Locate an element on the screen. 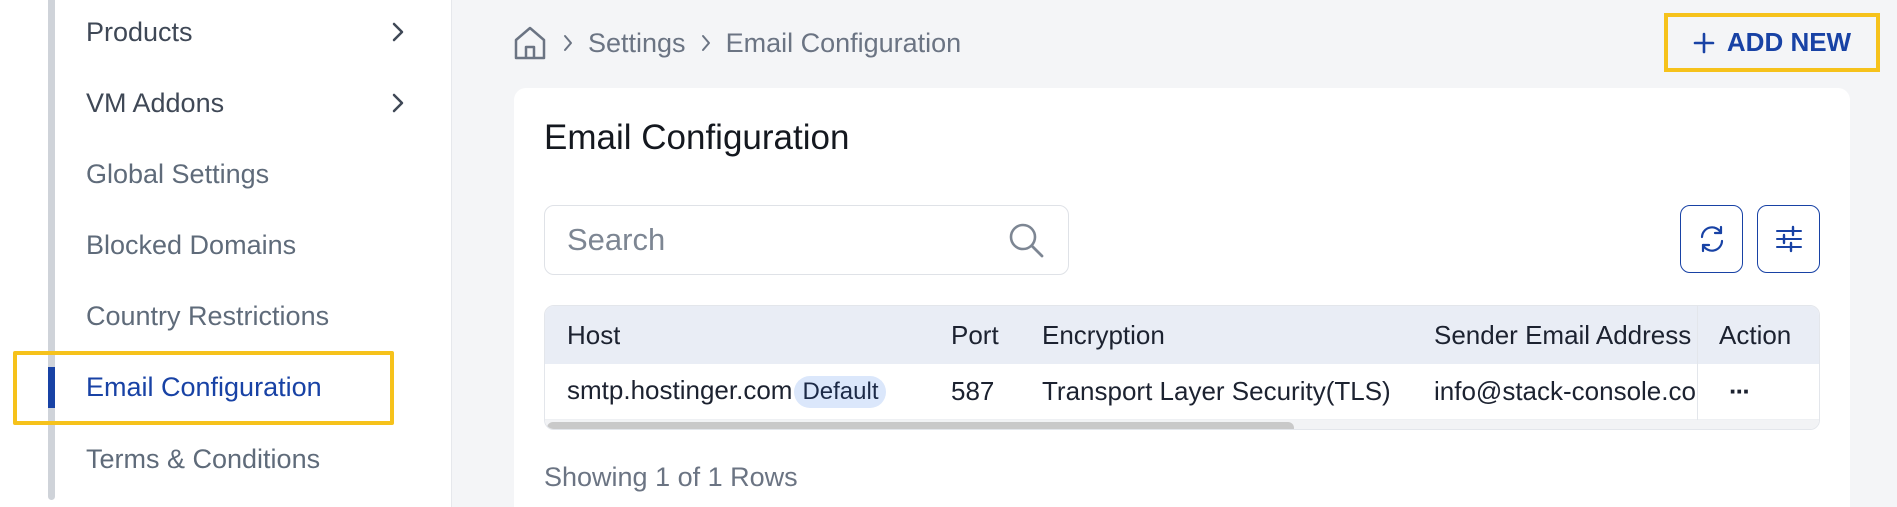 This screenshot has height=507, width=1897. rows-count: Showing 1 of 1 Rows is located at coordinates (671, 477).